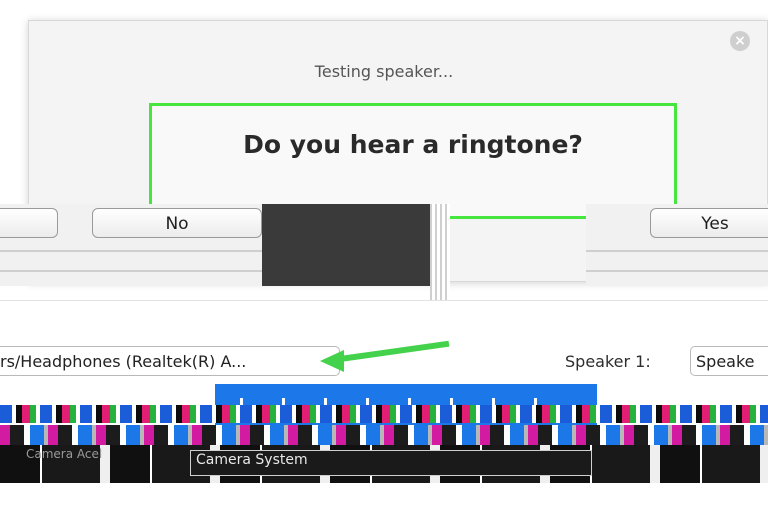 The width and height of the screenshot is (768, 508). Describe the element at coordinates (608, 361) in the screenshot. I see `speaker-label: Speaker 1:` at that location.